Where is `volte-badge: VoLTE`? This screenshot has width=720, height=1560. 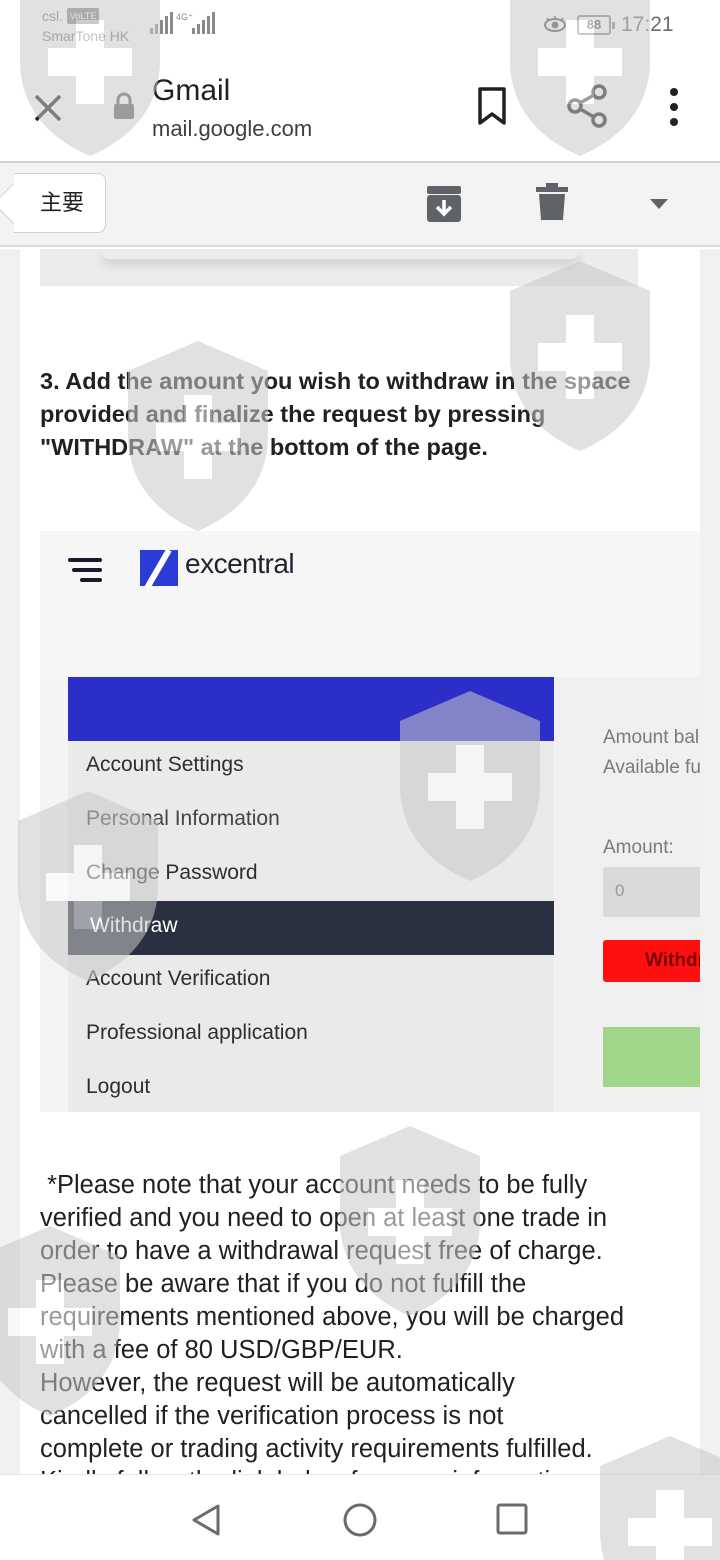
volte-badge: VoLTE is located at coordinates (83, 16).